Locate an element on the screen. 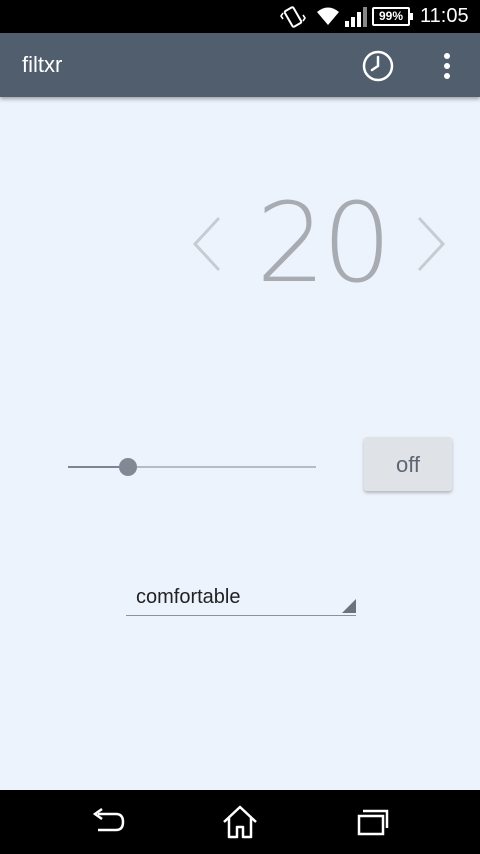 Image resolution: width=480 pixels, height=854 pixels. status-time: 11:05 is located at coordinates (444, 16).